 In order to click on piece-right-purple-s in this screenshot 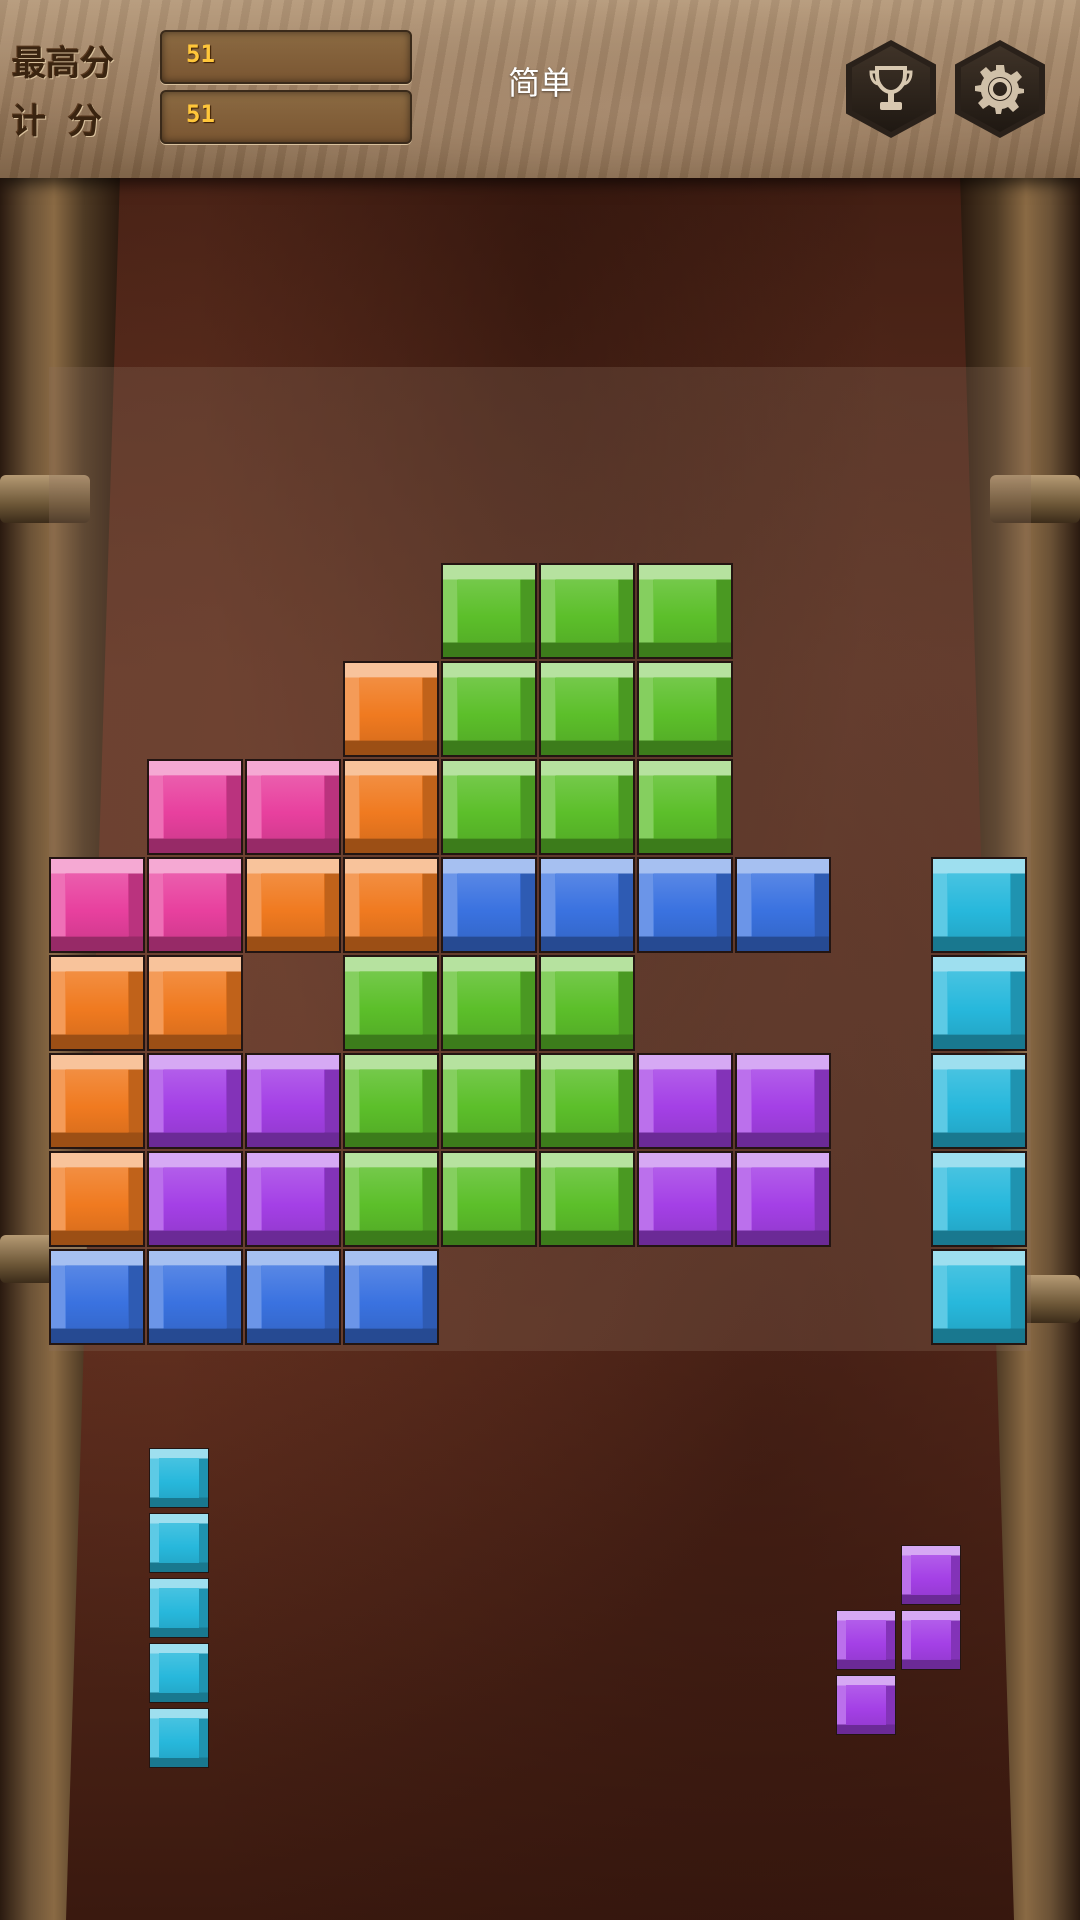, I will do `click(900, 1642)`.